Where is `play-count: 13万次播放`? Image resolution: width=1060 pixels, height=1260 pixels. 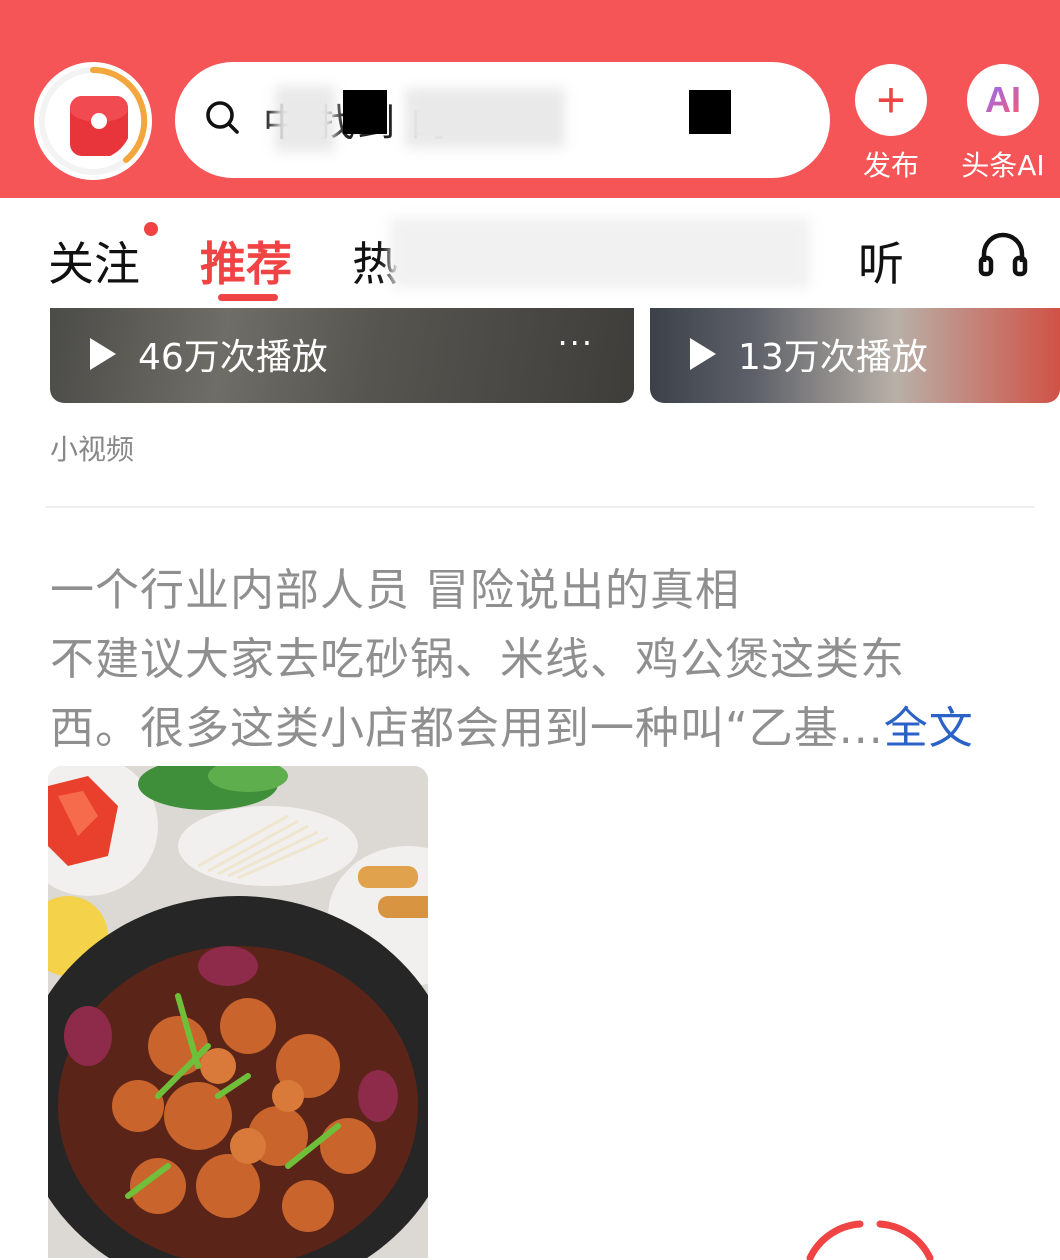 play-count: 13万次播放 is located at coordinates (833, 357).